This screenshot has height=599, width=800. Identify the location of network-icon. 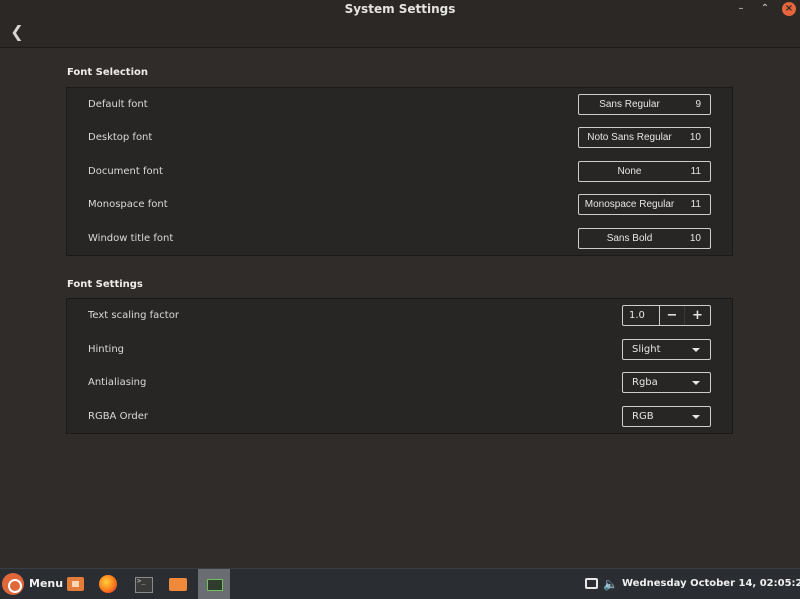
(591, 583).